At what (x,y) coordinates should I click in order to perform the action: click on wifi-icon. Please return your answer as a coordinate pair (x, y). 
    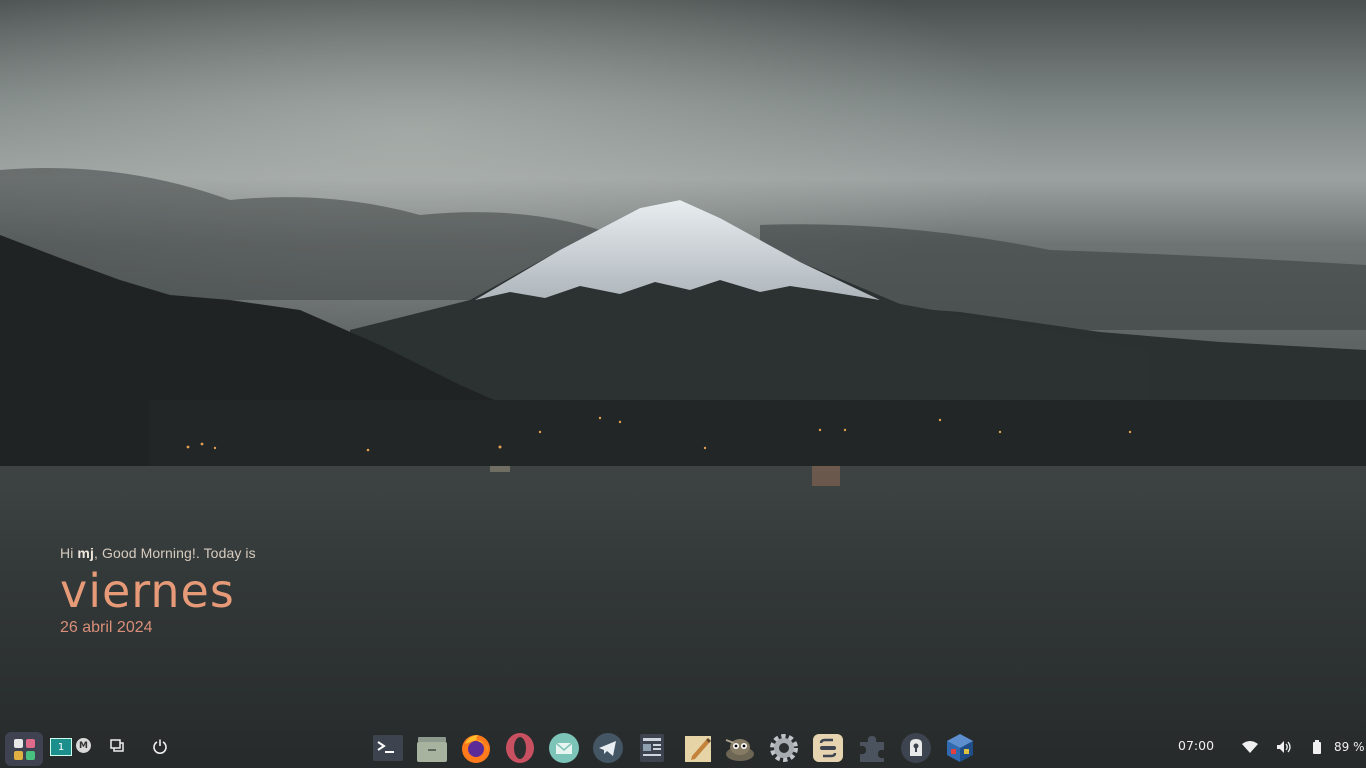
    Looking at the image, I should click on (1250, 749).